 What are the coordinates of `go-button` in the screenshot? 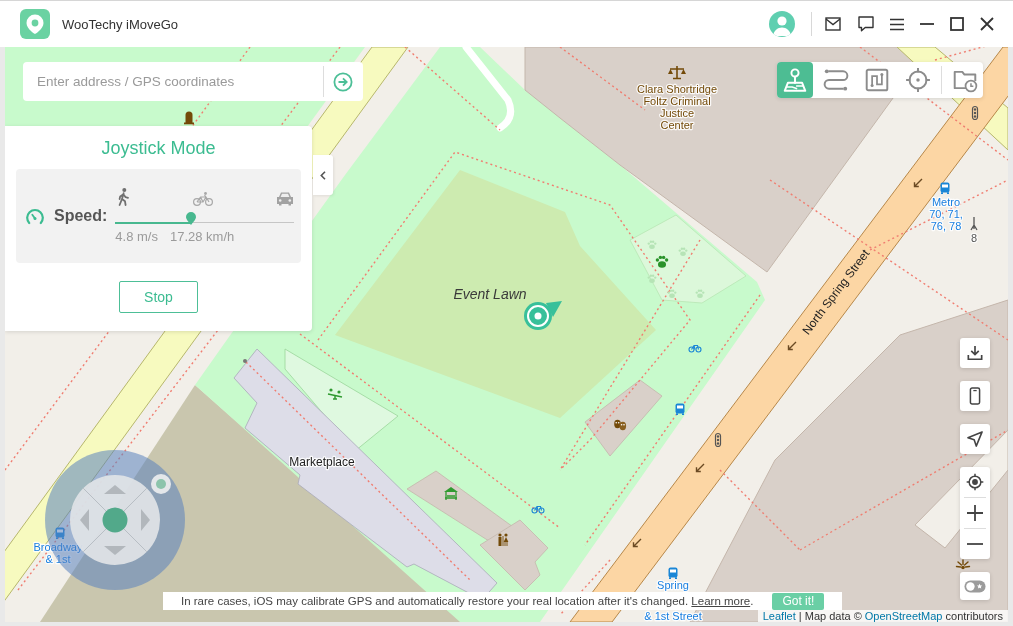 It's located at (343, 81).